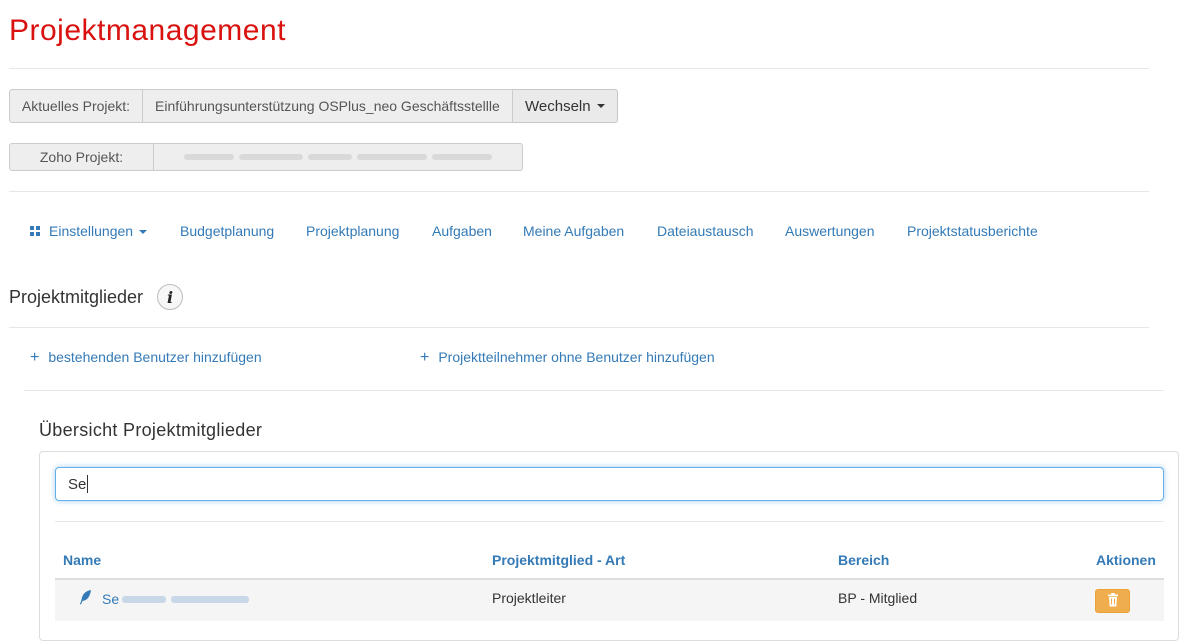 Image resolution: width=1184 pixels, height=641 pixels. I want to click on delete-member-button, so click(1112, 601).